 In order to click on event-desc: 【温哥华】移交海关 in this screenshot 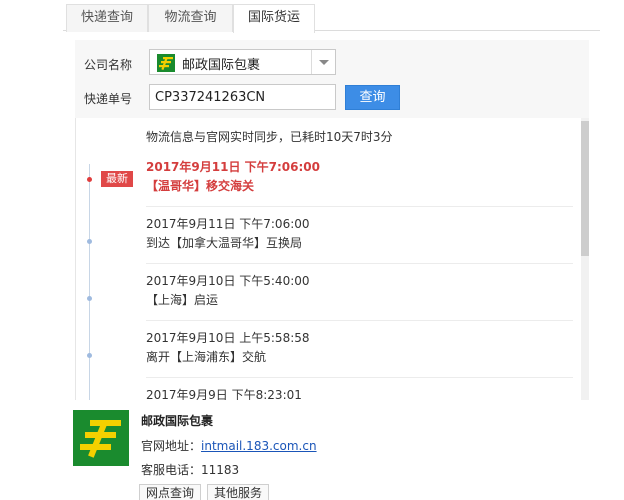, I will do `click(200, 186)`.